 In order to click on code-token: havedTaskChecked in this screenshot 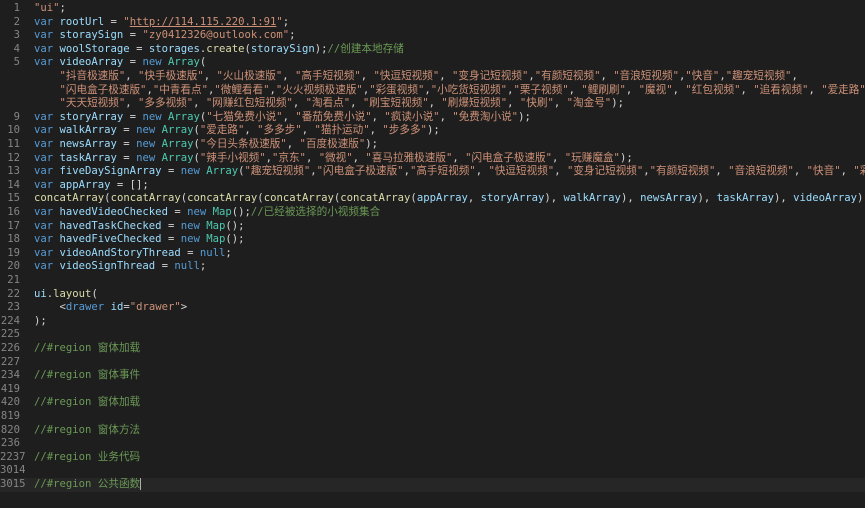, I will do `click(110, 225)`.